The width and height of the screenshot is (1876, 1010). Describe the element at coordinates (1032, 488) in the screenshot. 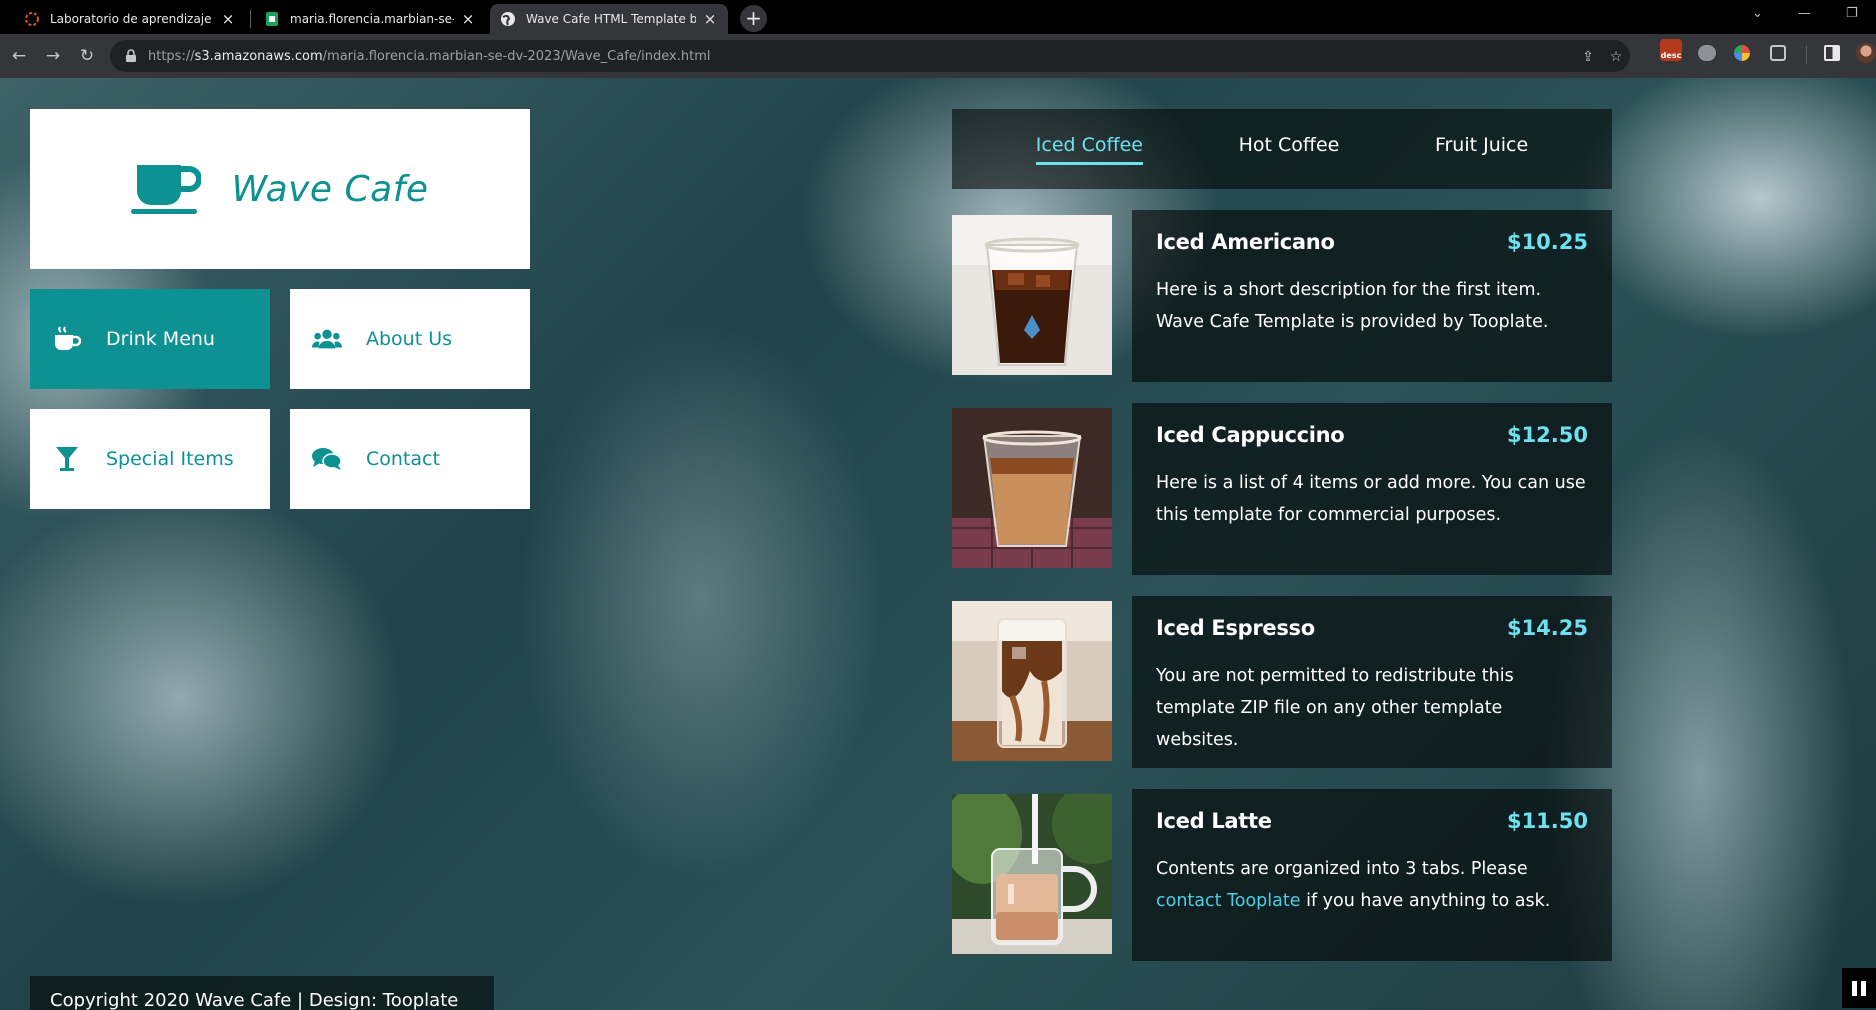

I see `iced-cappuccino-image` at that location.